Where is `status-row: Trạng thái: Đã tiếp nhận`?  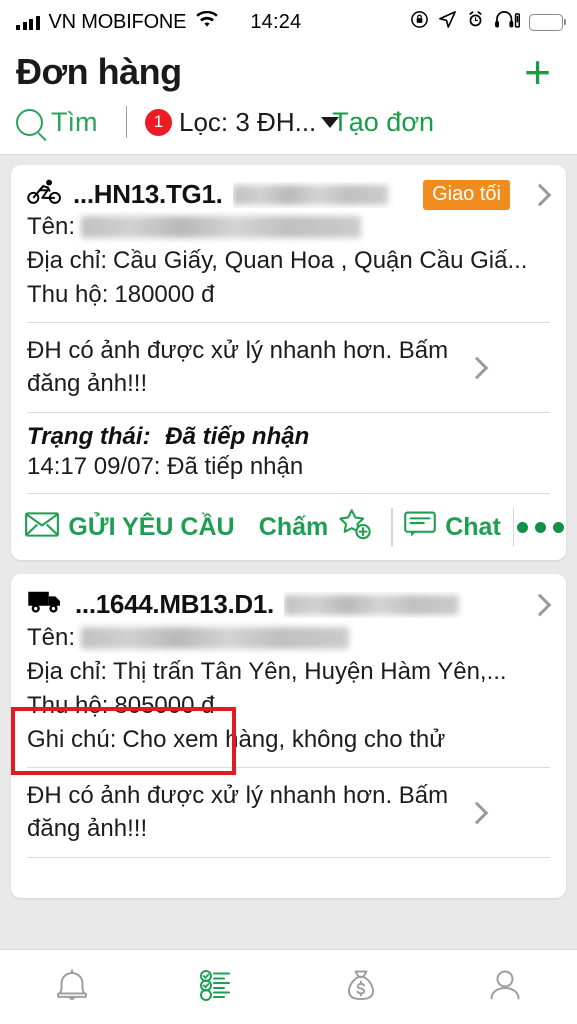 status-row: Trạng thái: Đã tiếp nhận is located at coordinates (288, 437).